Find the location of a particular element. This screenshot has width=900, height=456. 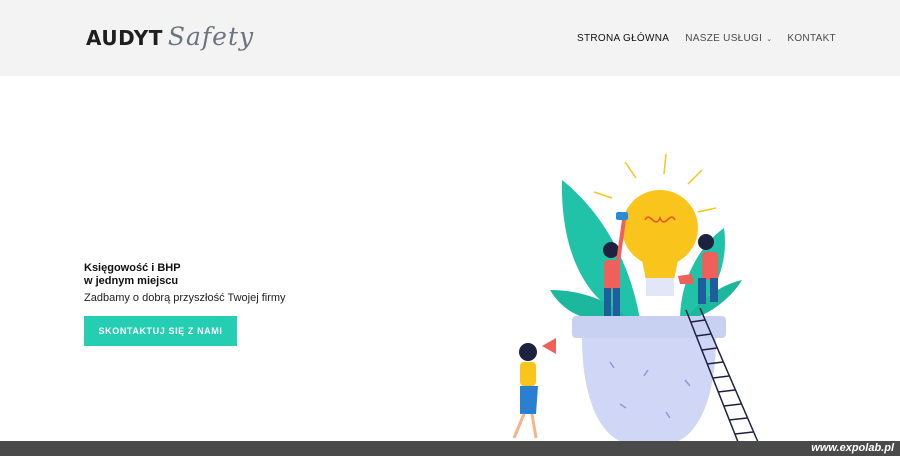

logo-script-text: Safety is located at coordinates (211, 36).